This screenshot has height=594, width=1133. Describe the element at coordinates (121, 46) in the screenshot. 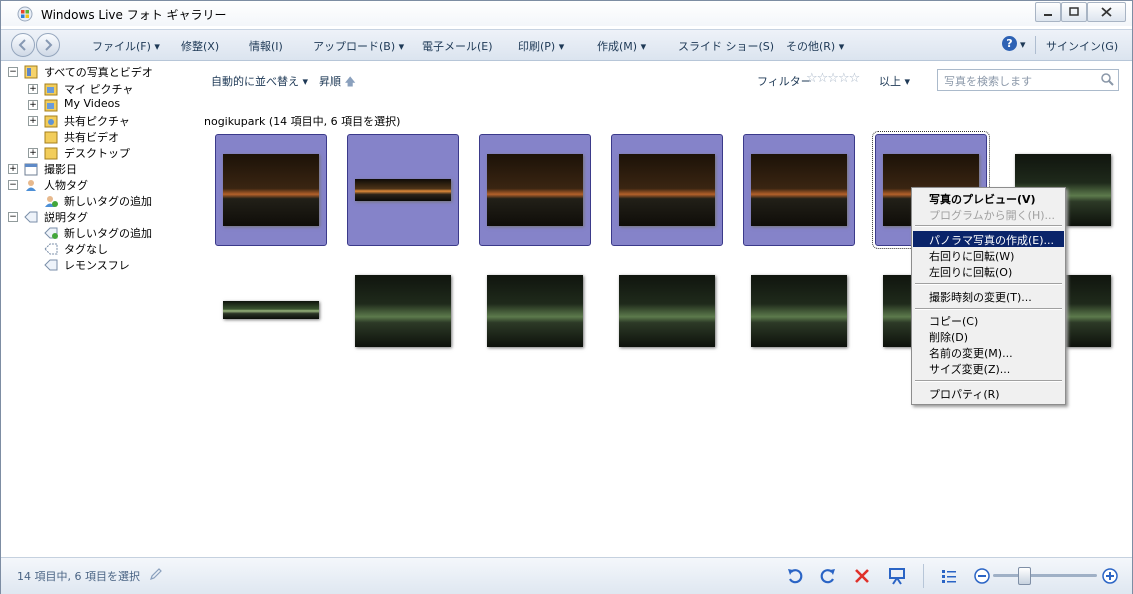

I see `menu-file-label: ファイル(F)` at that location.